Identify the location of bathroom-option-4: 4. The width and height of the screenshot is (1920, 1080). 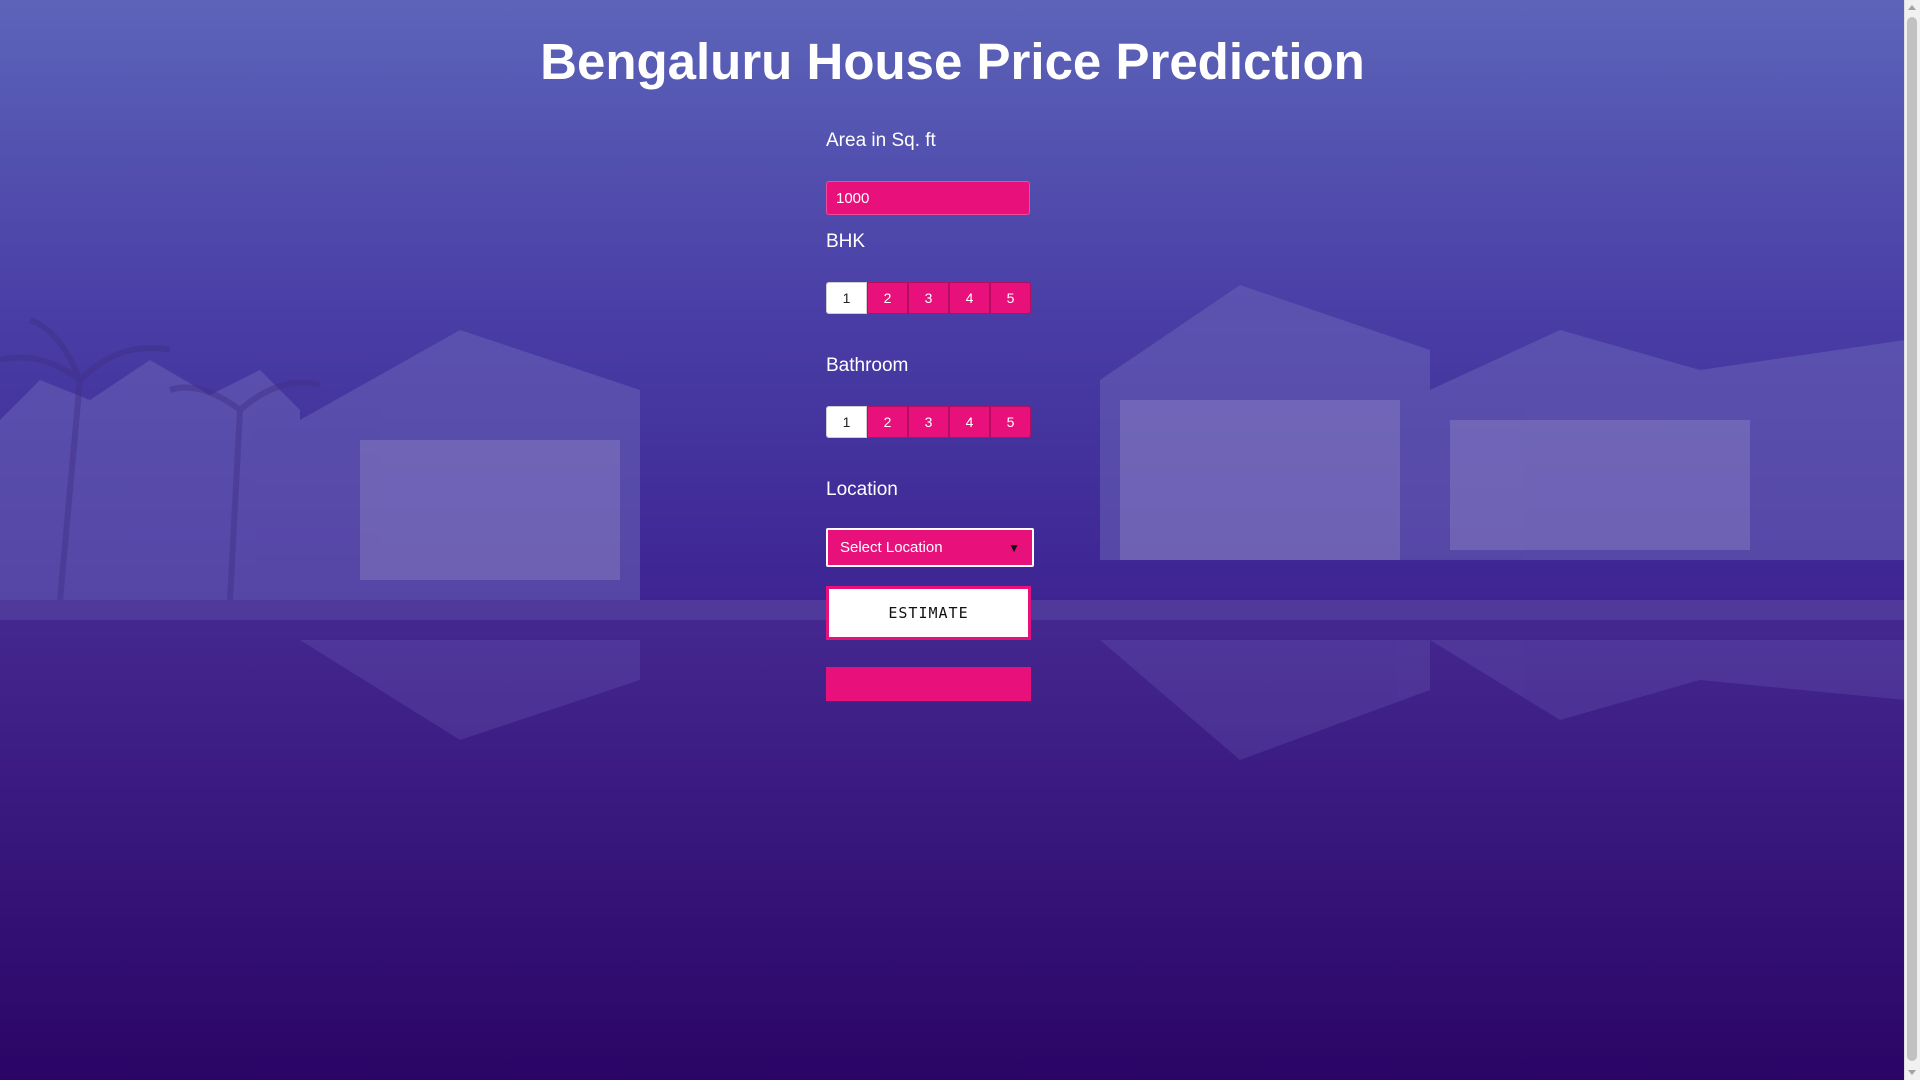
(969, 422).